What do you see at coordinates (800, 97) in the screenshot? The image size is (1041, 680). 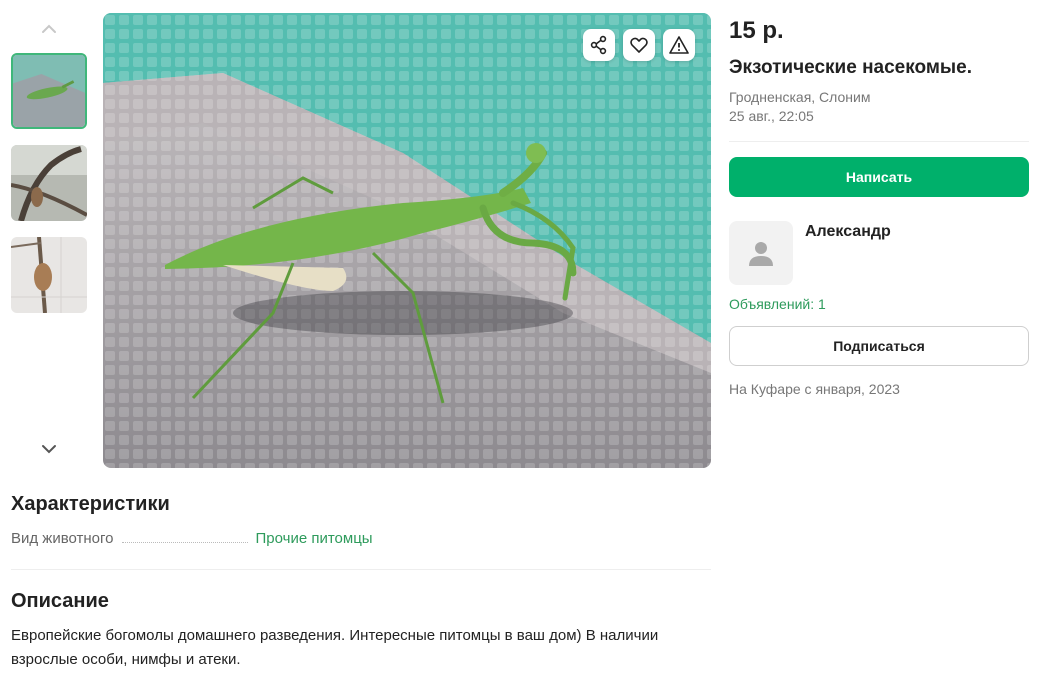 I see `location: Гродненская, Слоним` at bounding box center [800, 97].